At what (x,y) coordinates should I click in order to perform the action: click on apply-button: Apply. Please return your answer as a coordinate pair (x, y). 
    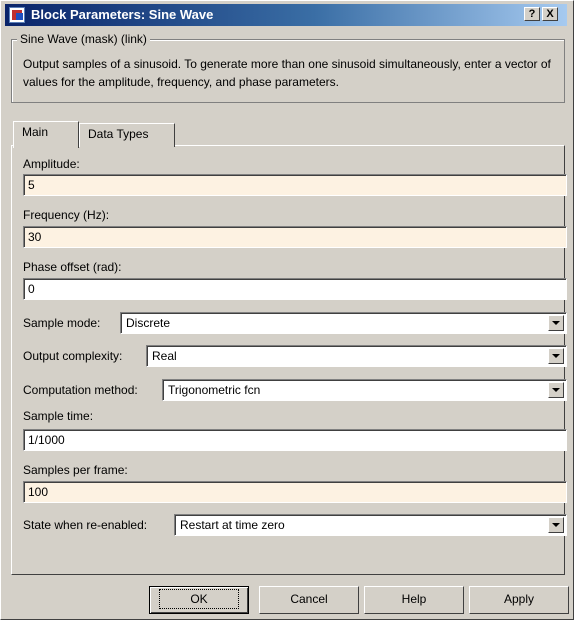
    Looking at the image, I should click on (519, 600).